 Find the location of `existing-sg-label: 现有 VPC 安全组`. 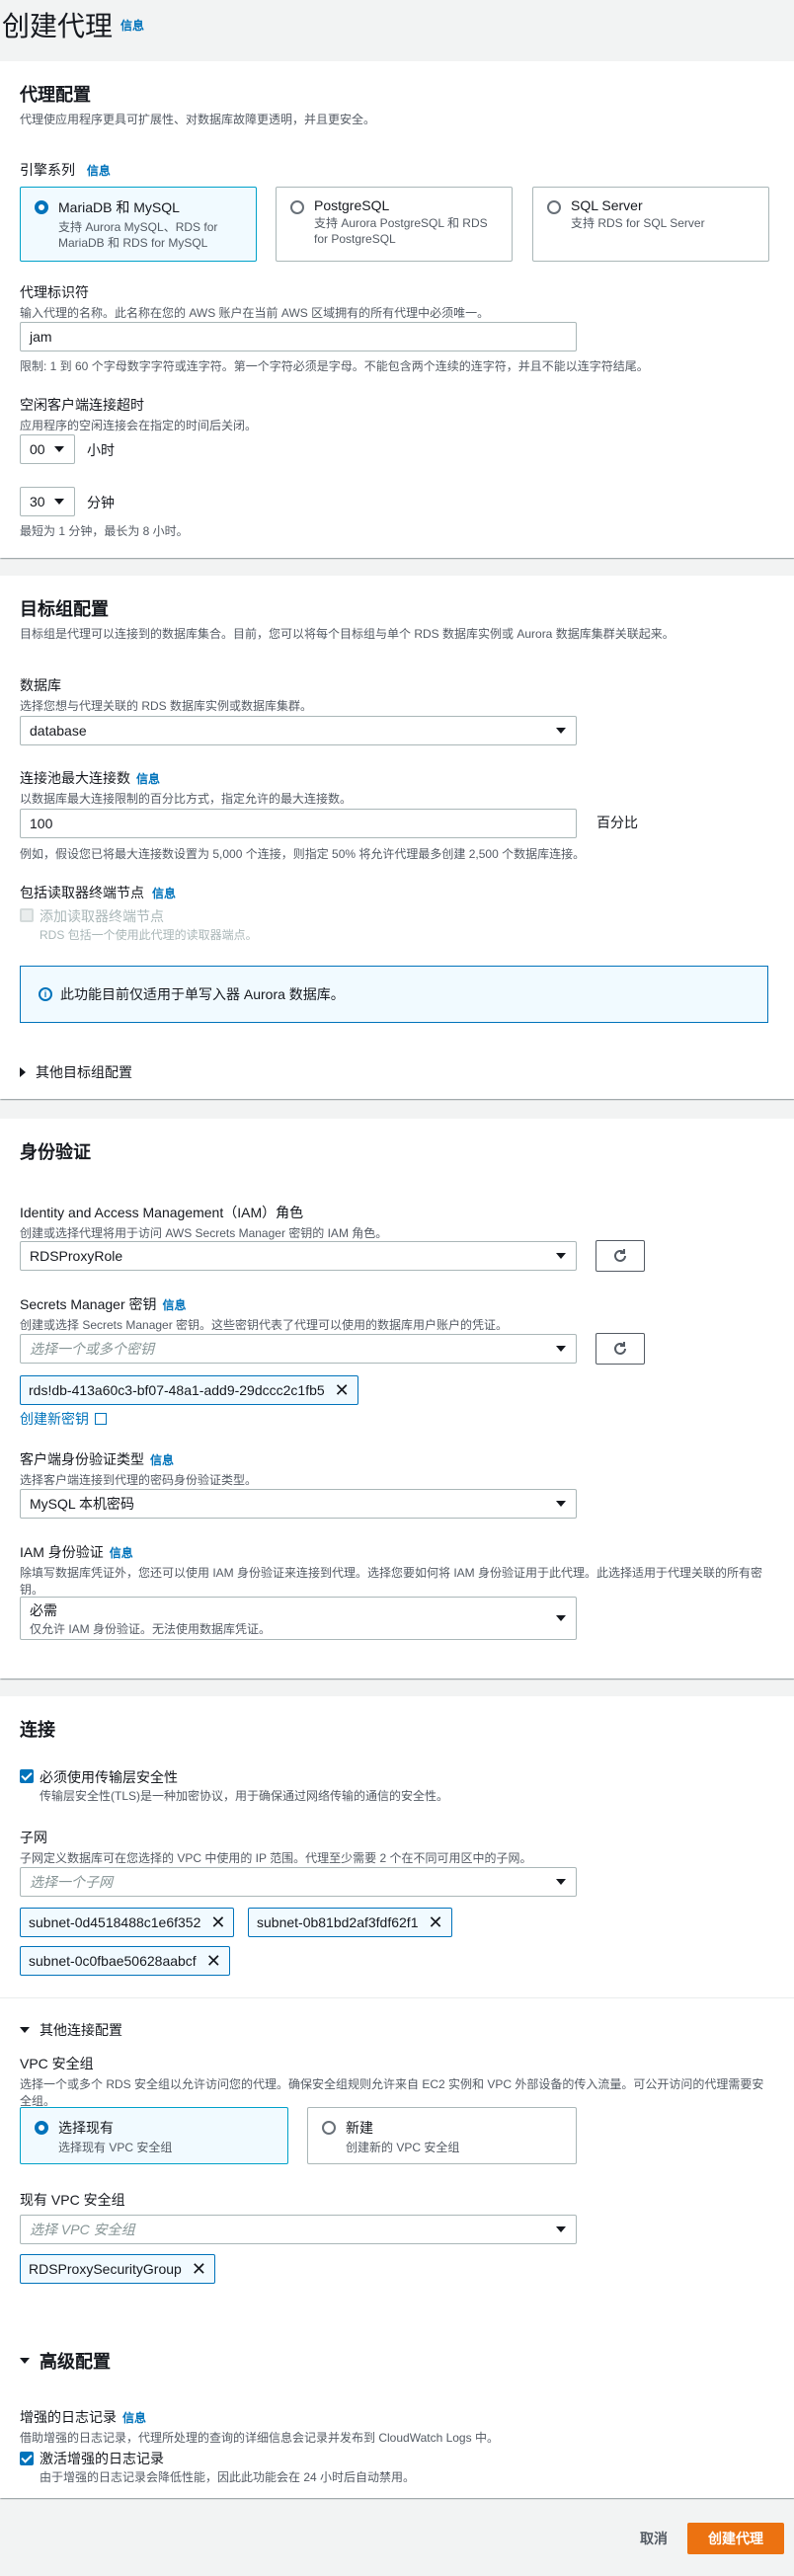

existing-sg-label: 现有 VPC 安全组 is located at coordinates (72, 2200).